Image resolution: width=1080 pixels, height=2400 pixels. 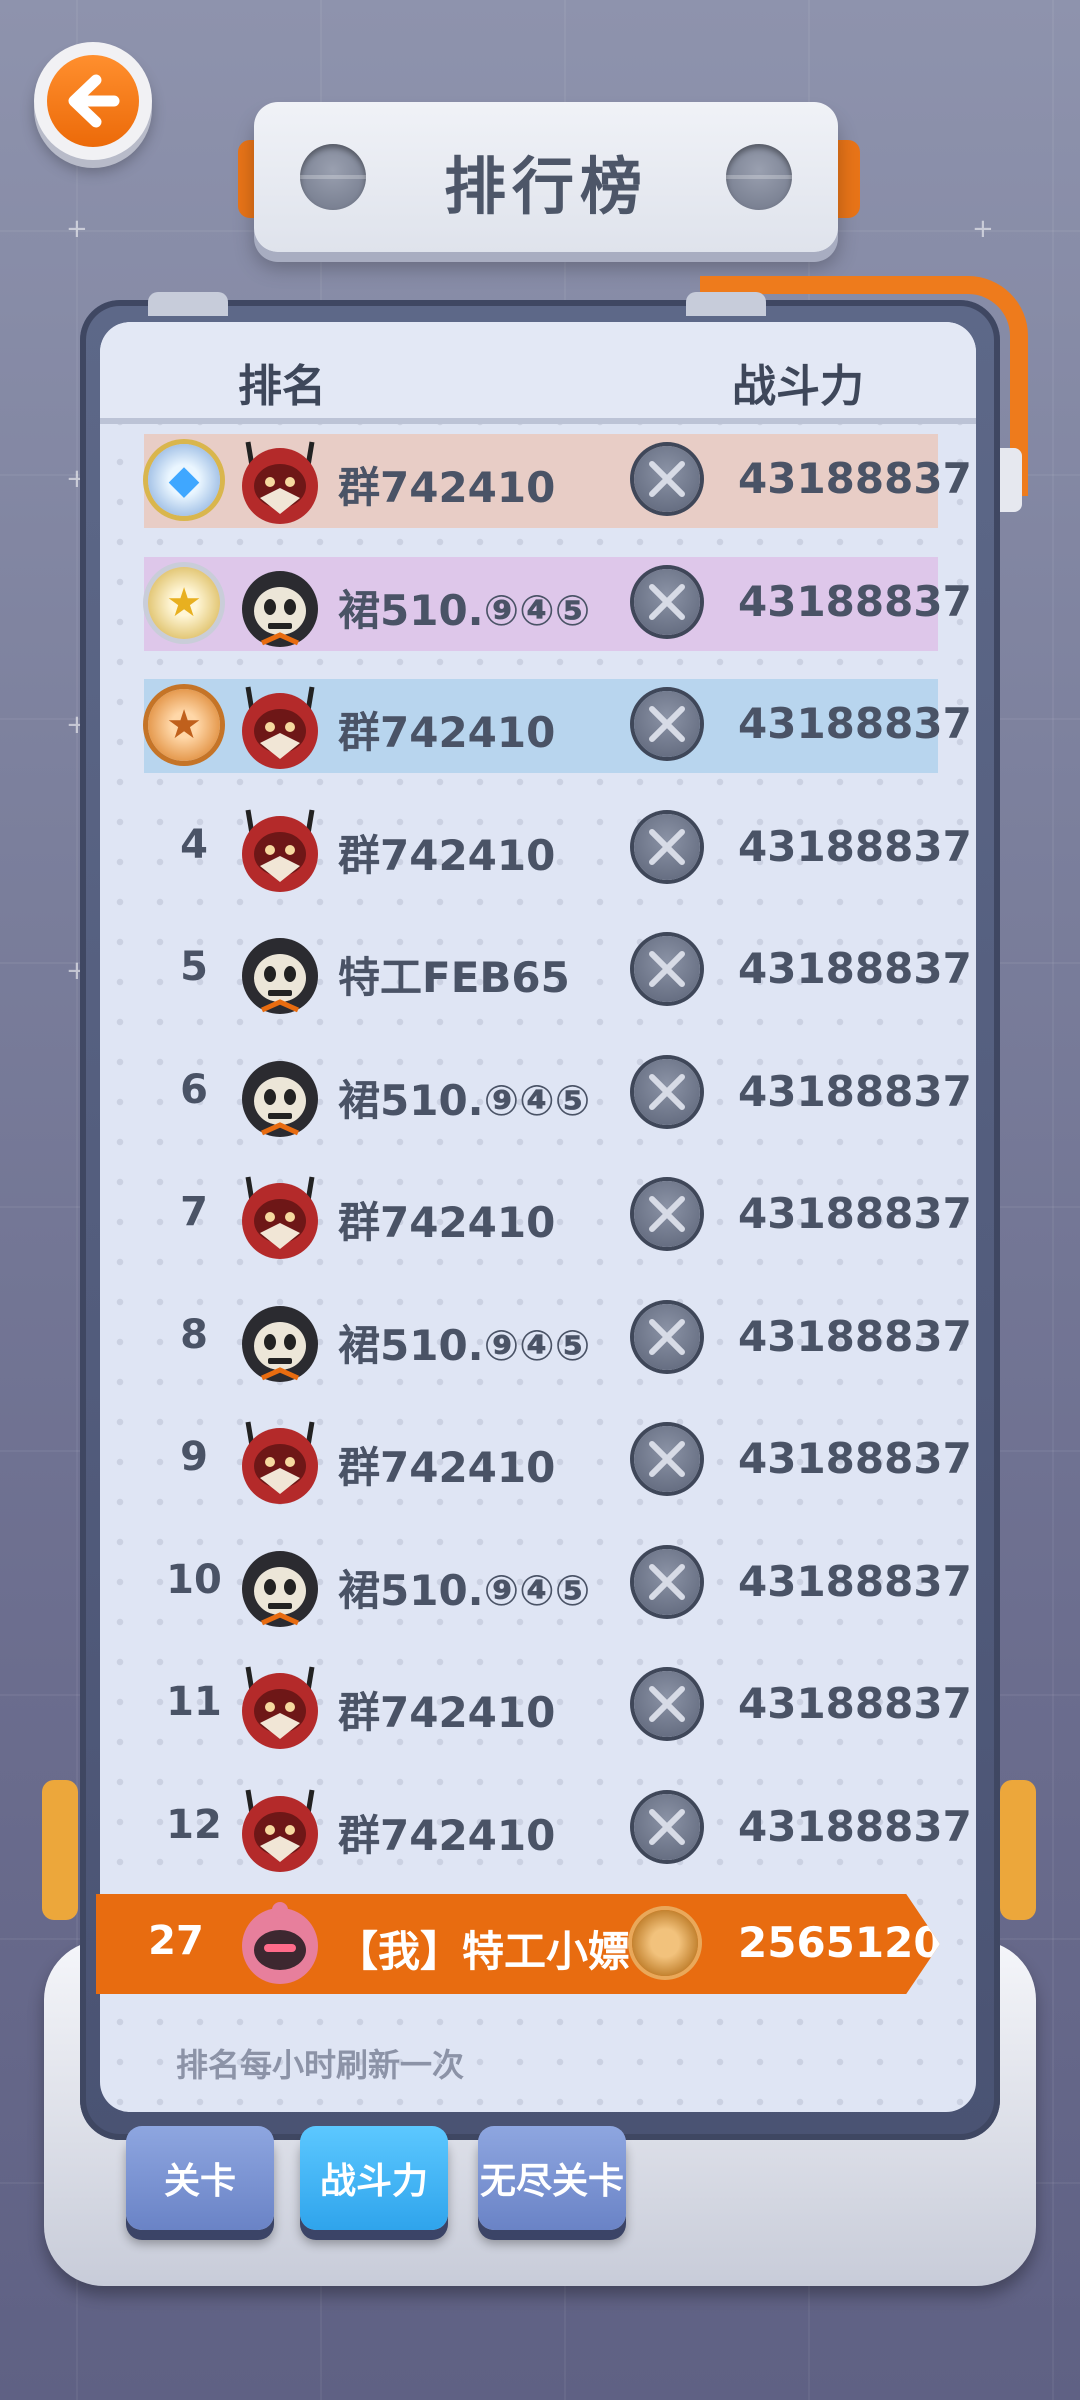 I want to click on bronze-medal-icon: ★, so click(x=184, y=725).